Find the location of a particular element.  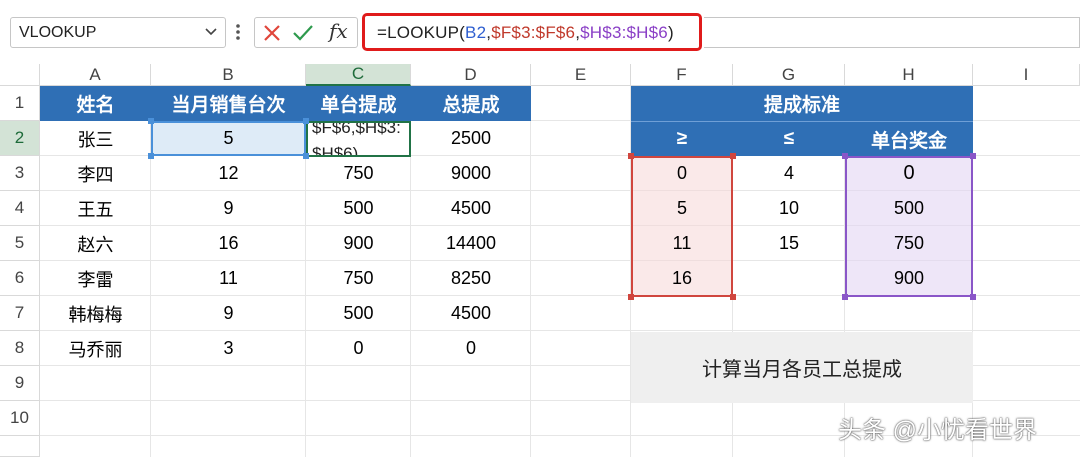

formula-text: =LOOKUP(B2,$F$3:$F$6,$H$3:$H$6) is located at coordinates (525, 33).